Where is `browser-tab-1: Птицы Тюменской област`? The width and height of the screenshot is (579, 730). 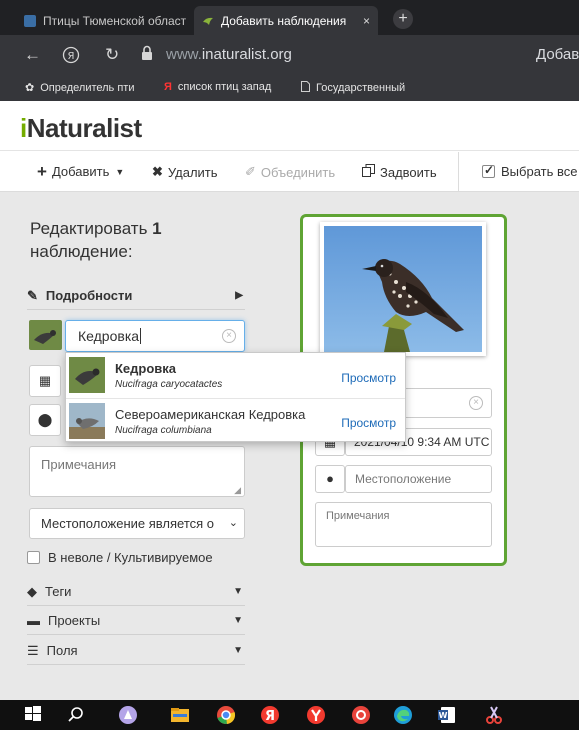
browser-tab-1: Птицы Тюменской област is located at coordinates (105, 20).